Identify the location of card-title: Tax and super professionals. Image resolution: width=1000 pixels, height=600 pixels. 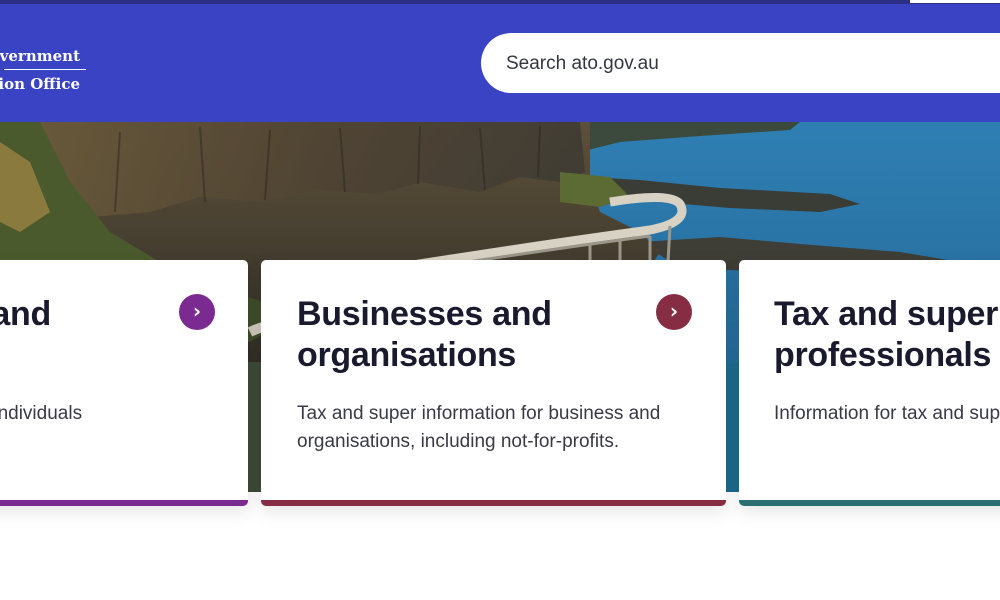
(886, 335).